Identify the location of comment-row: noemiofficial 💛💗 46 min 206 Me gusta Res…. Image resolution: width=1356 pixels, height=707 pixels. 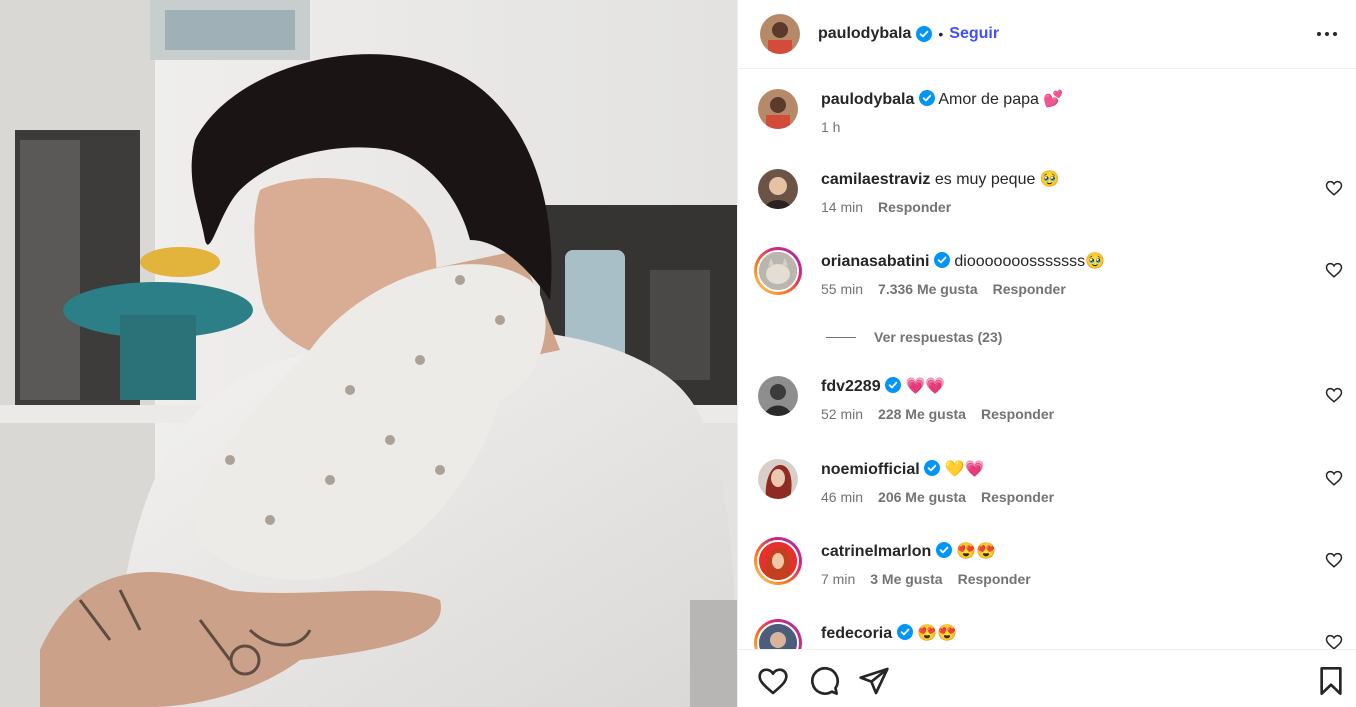
(1050, 489).